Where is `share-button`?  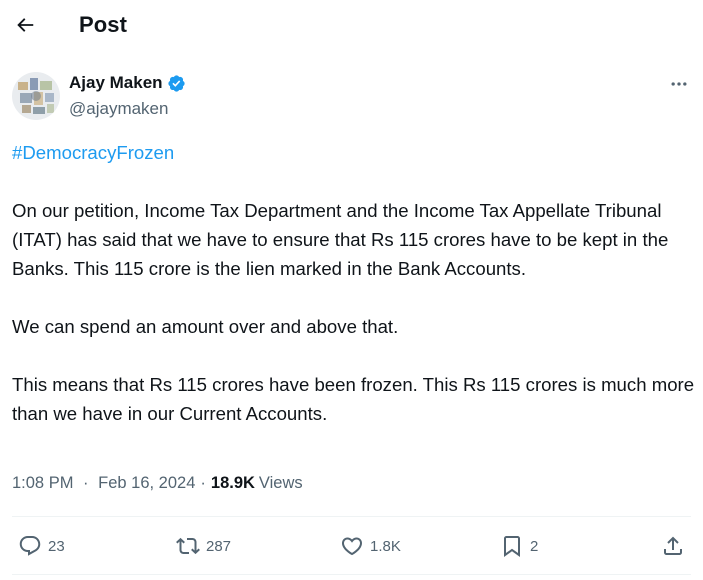
share-button is located at coordinates (673, 546).